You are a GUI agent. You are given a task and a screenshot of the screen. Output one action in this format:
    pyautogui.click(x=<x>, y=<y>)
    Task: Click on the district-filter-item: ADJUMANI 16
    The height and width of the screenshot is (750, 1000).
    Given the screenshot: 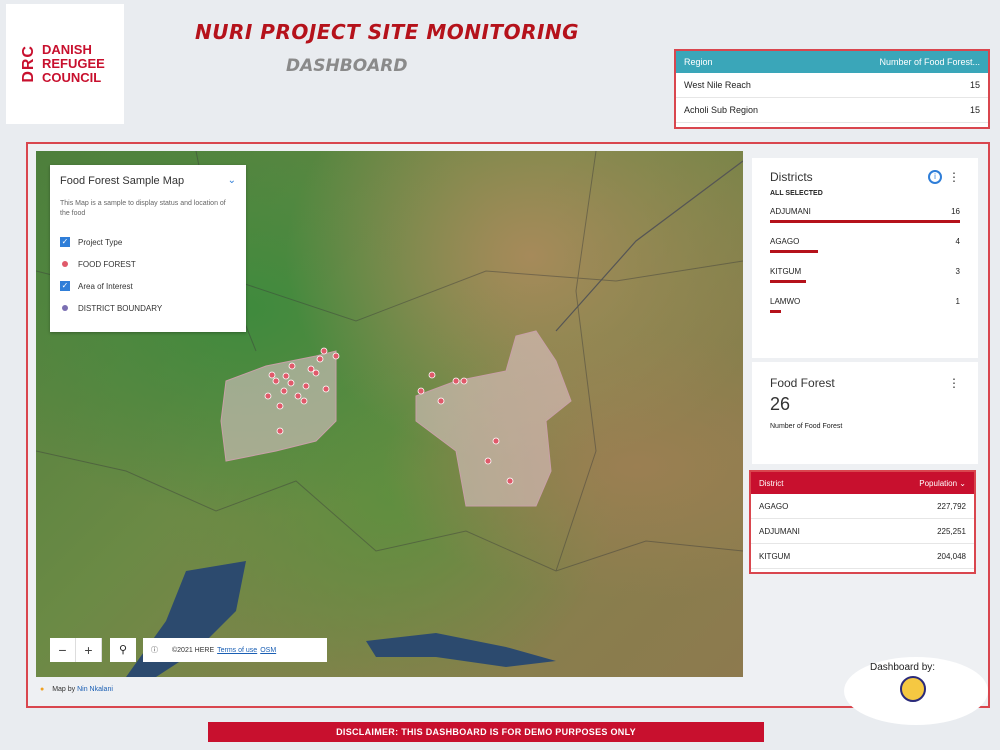 What is the action you would take?
    pyautogui.click(x=865, y=222)
    